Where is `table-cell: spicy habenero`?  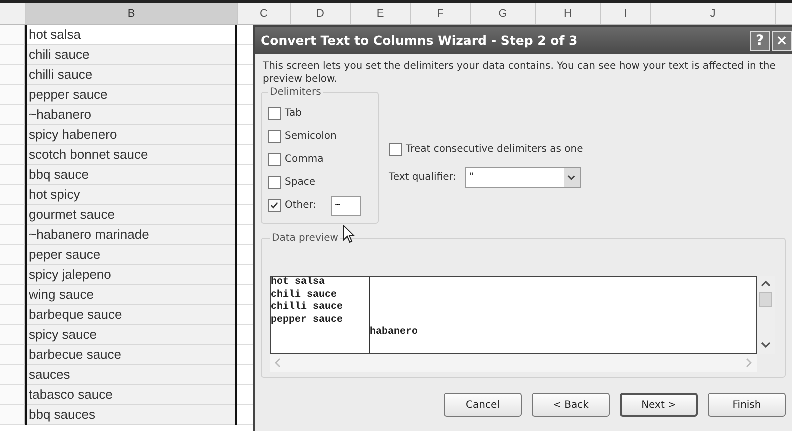 table-cell: spicy habenero is located at coordinates (131, 135).